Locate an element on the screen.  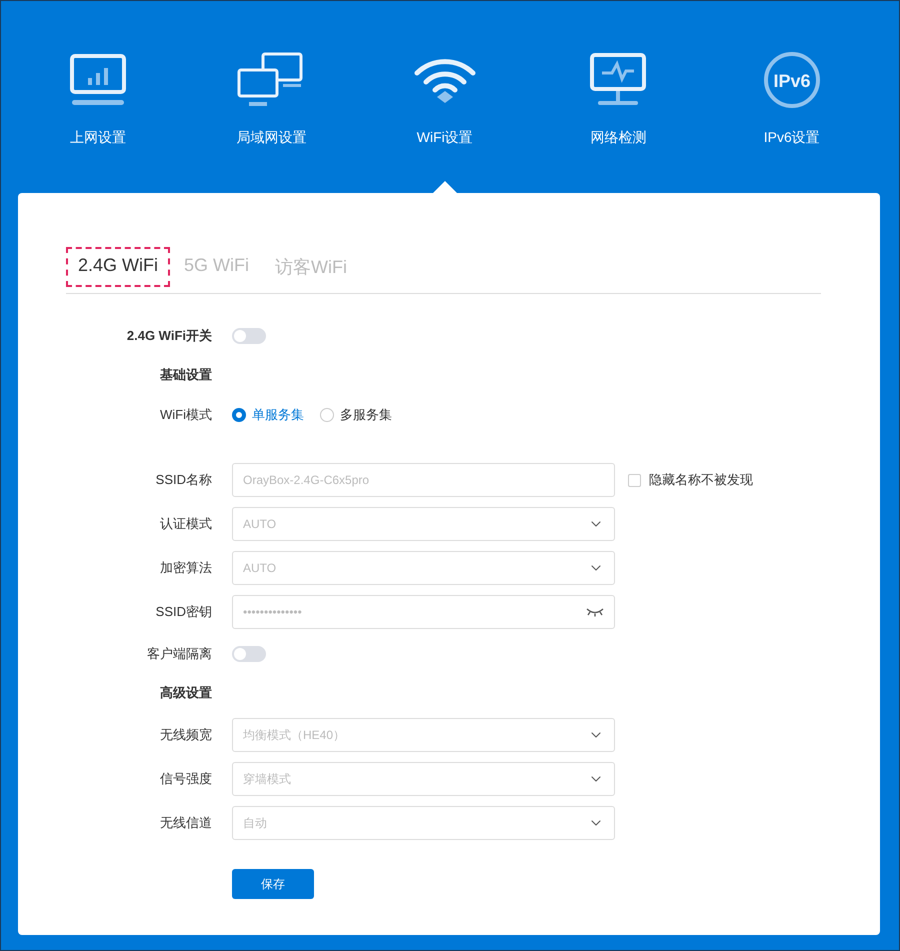
nav-item: 上网设置 is located at coordinates (97, 97).